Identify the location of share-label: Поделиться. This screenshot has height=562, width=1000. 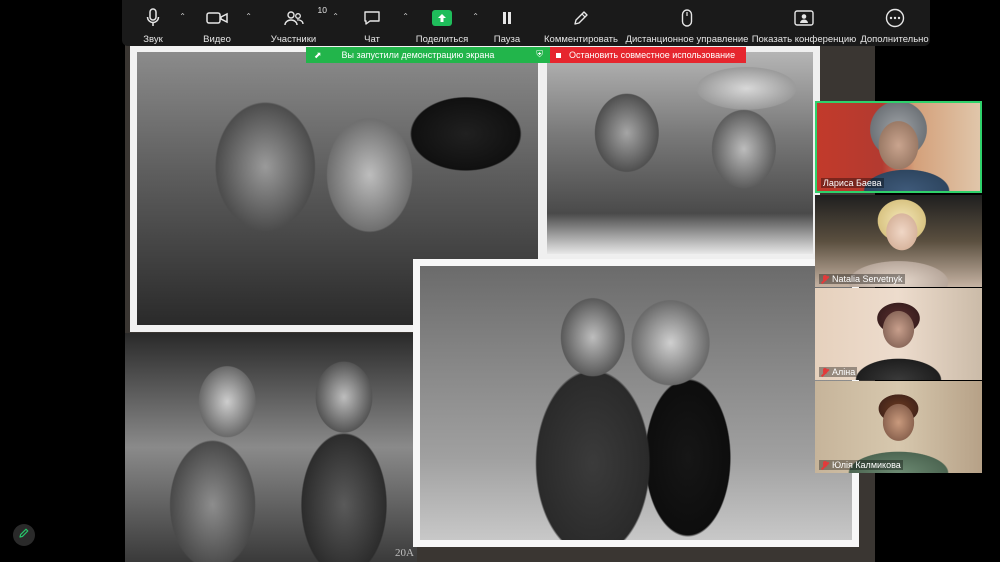
(442, 39).